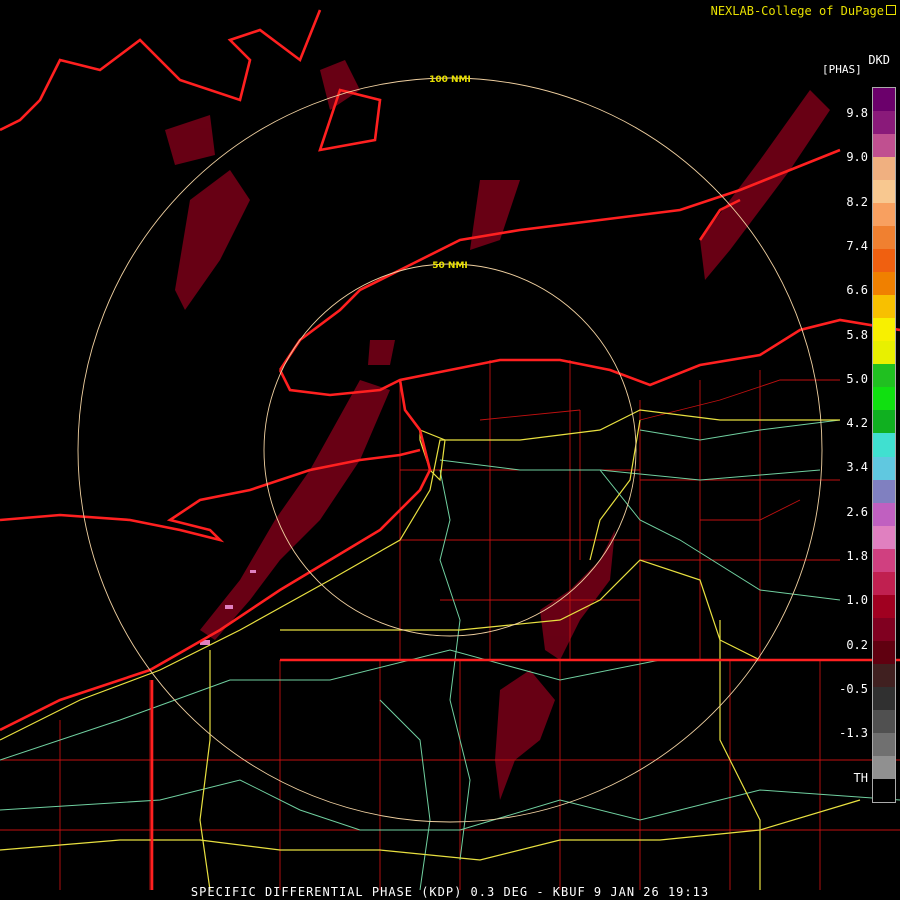 The image size is (900, 900). I want to click on scale-tick-label: 0.2, so click(857, 644).